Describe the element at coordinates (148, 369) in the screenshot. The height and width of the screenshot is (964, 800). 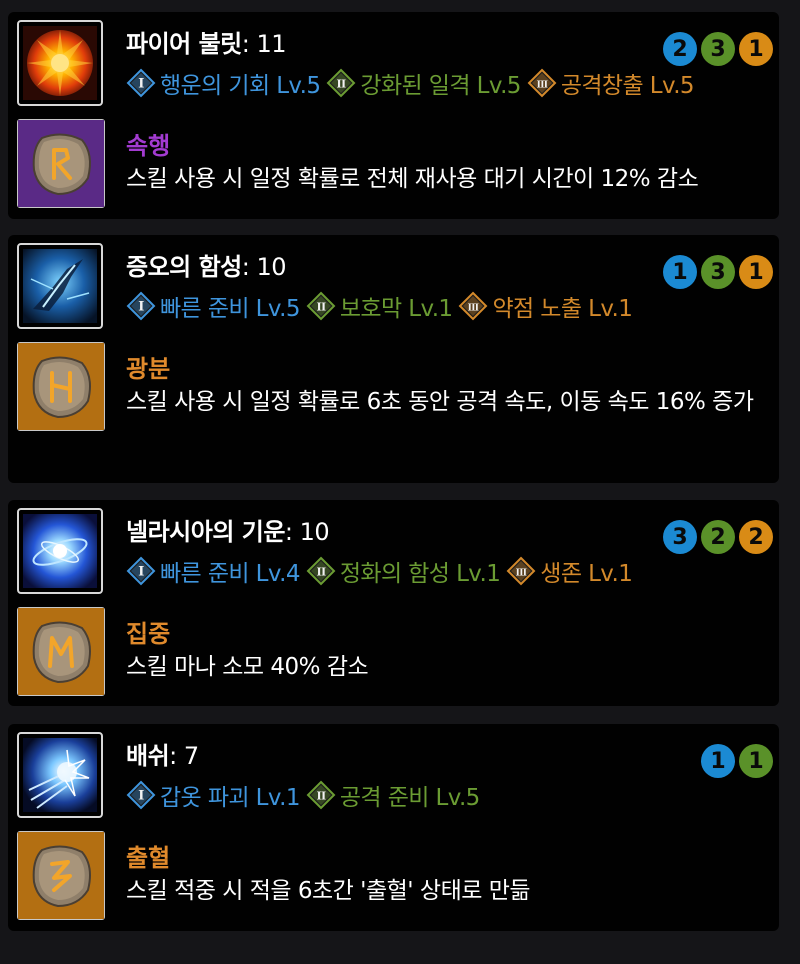
I see `rune-name: 광분` at that location.